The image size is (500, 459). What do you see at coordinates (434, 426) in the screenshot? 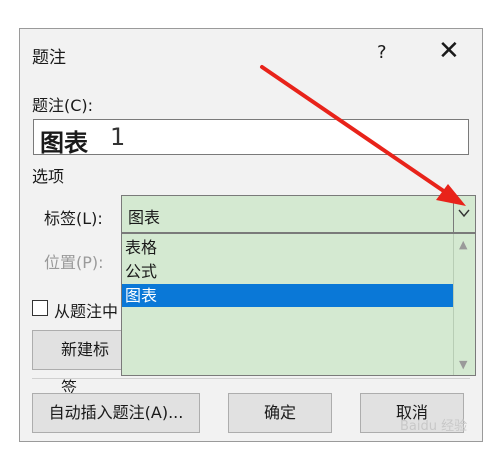
I see `watermark: Baidu 经验` at bounding box center [434, 426].